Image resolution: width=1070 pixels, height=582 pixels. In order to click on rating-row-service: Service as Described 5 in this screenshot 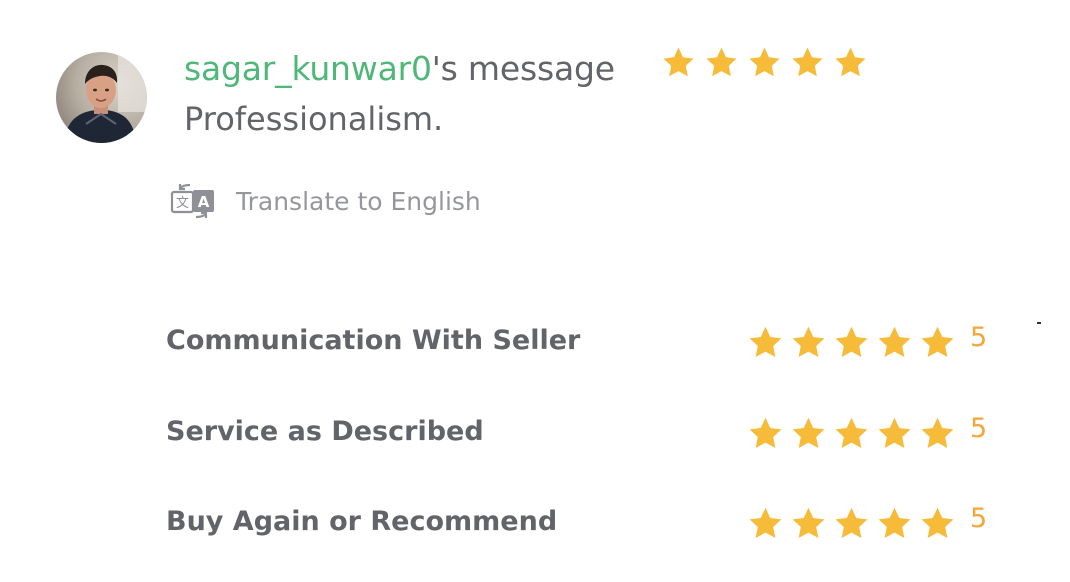, I will do `click(581, 431)`.